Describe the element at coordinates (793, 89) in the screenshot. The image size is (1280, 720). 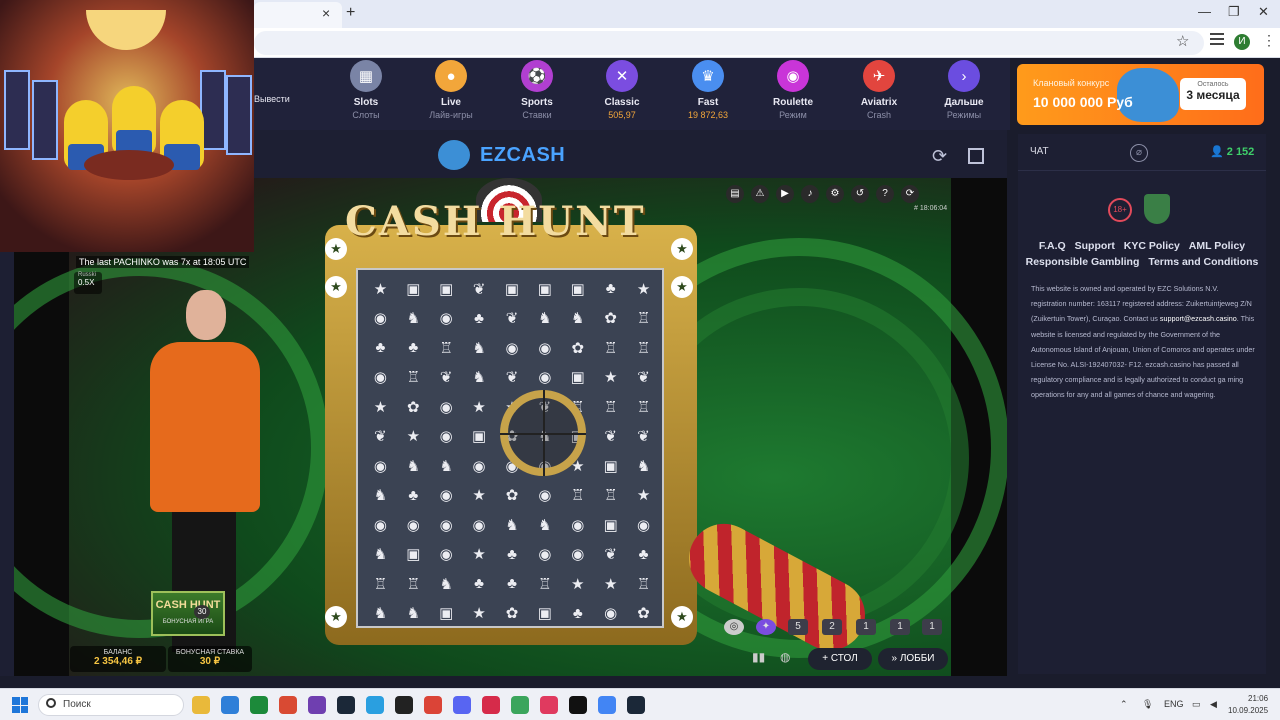
I see `nav-roulette: ◉ Roulette Режим` at that location.